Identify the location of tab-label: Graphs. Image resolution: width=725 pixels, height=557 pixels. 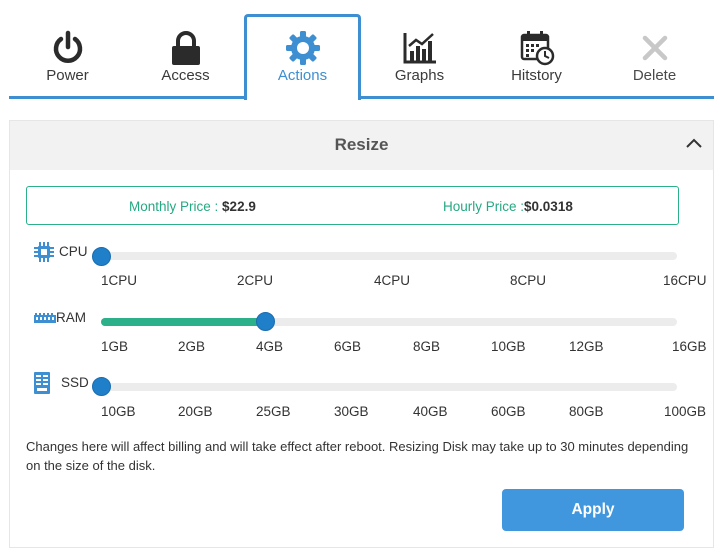
(419, 75).